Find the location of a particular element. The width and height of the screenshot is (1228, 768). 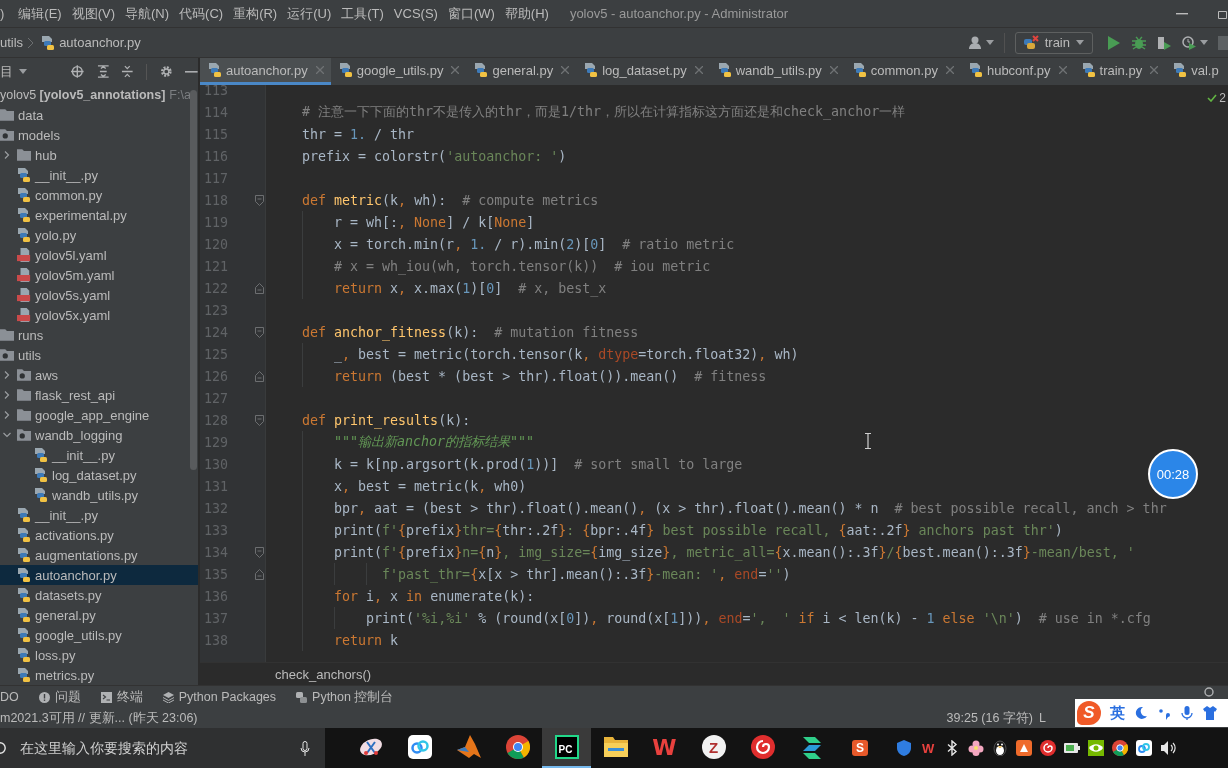

tree-item: common.py is located at coordinates (99, 195).